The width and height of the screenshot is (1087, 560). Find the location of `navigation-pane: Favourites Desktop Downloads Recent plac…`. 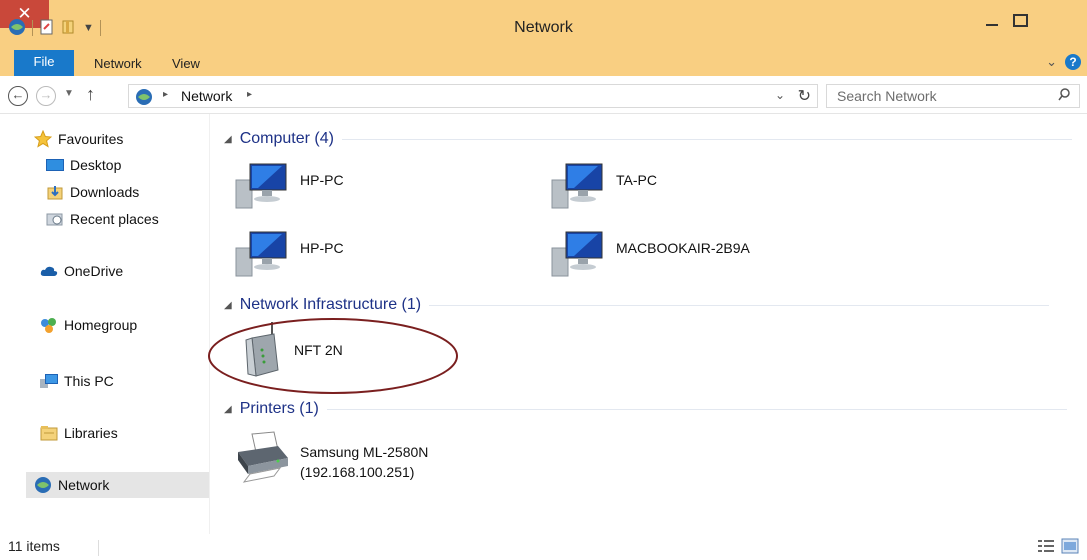

navigation-pane: Favourites Desktop Downloads Recent plac… is located at coordinates (105, 324).